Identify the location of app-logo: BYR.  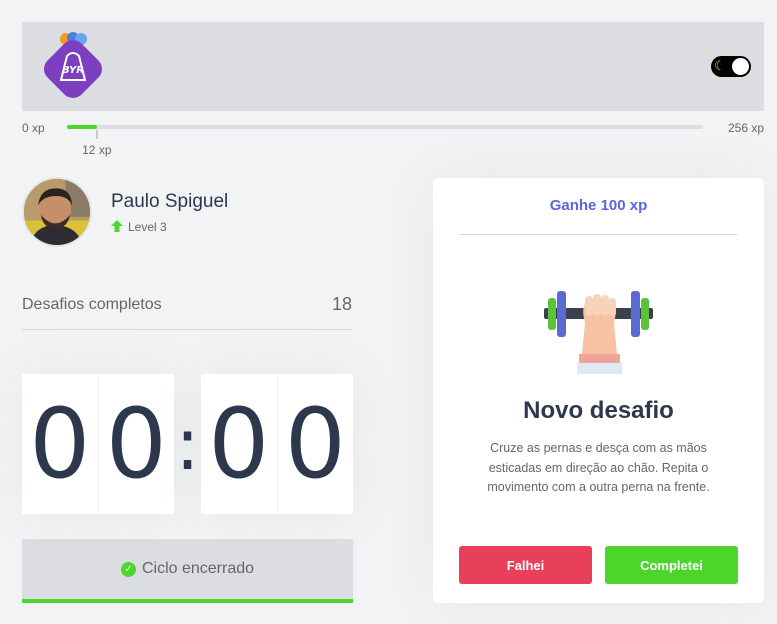
(73, 65).